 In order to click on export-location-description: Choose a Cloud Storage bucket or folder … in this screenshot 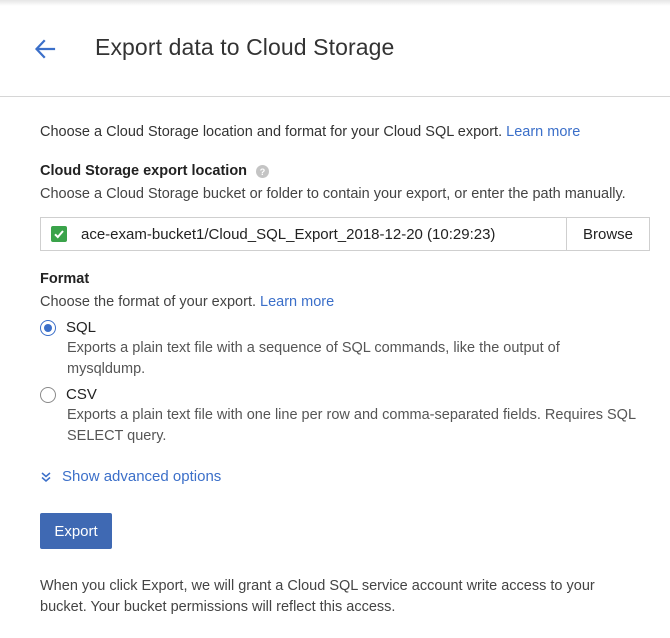, I will do `click(333, 194)`.